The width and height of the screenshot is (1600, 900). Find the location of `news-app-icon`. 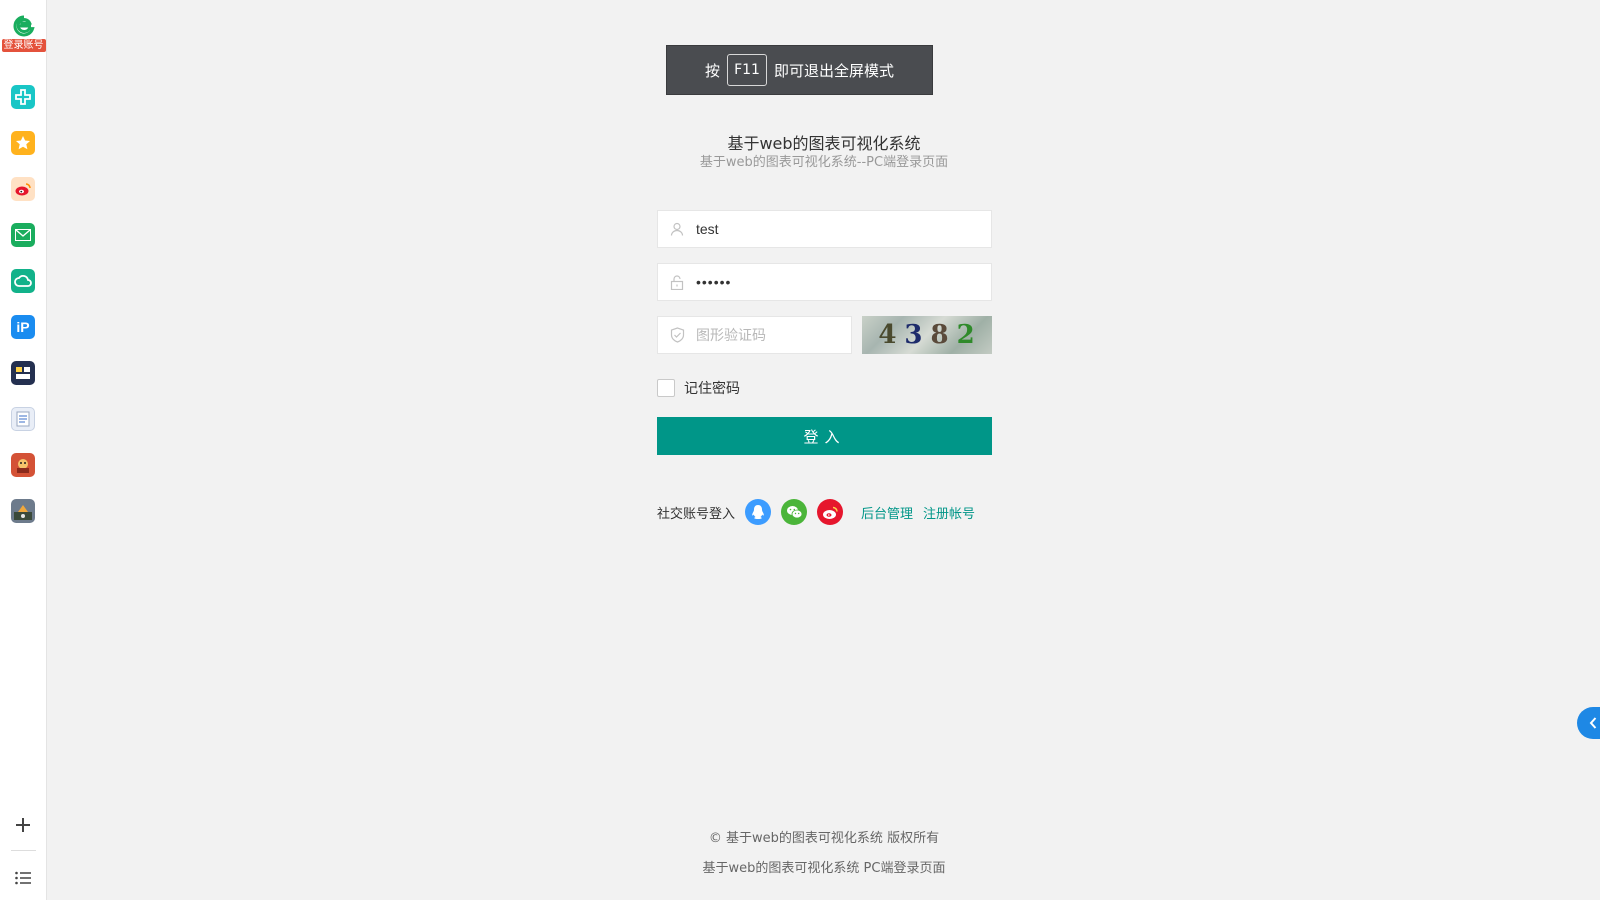

news-app-icon is located at coordinates (23, 373).